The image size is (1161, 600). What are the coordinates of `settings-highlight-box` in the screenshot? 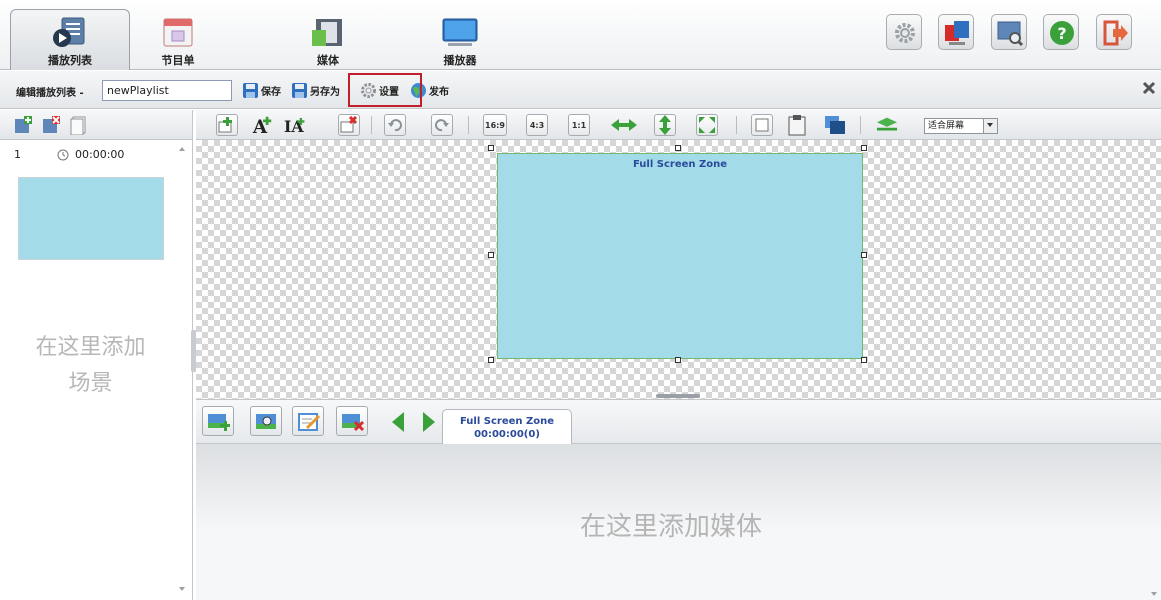 It's located at (385, 90).